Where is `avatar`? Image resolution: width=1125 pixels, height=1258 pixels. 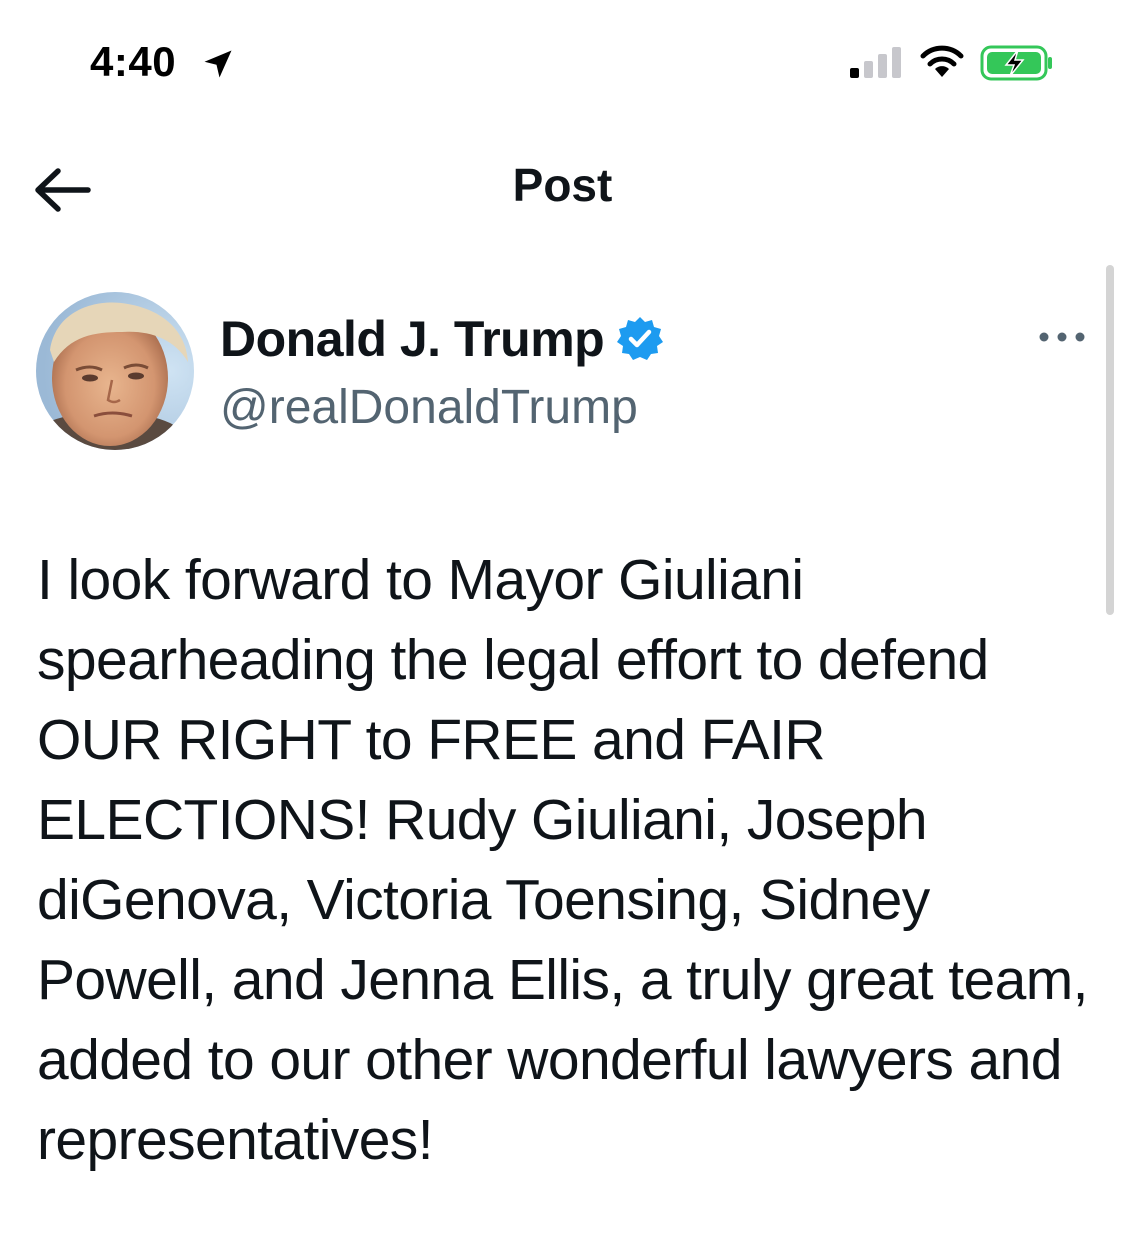 avatar is located at coordinates (115, 371).